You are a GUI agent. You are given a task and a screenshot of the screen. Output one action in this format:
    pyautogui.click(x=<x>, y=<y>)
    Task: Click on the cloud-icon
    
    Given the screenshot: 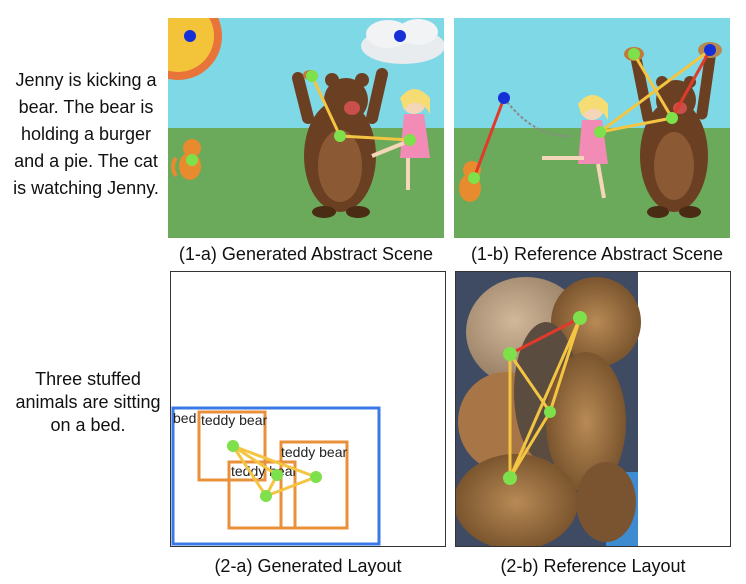 What is the action you would take?
    pyautogui.click(x=402, y=41)
    